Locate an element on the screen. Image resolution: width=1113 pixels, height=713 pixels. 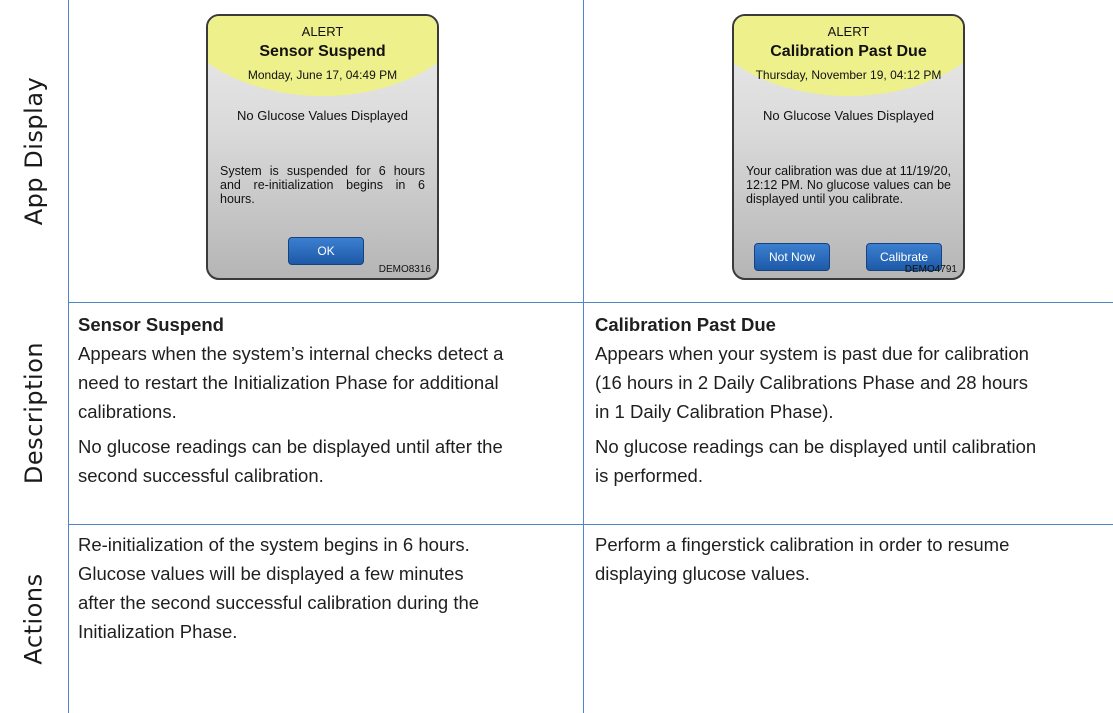
row-label-description: Description is located at coordinates (34, 413).